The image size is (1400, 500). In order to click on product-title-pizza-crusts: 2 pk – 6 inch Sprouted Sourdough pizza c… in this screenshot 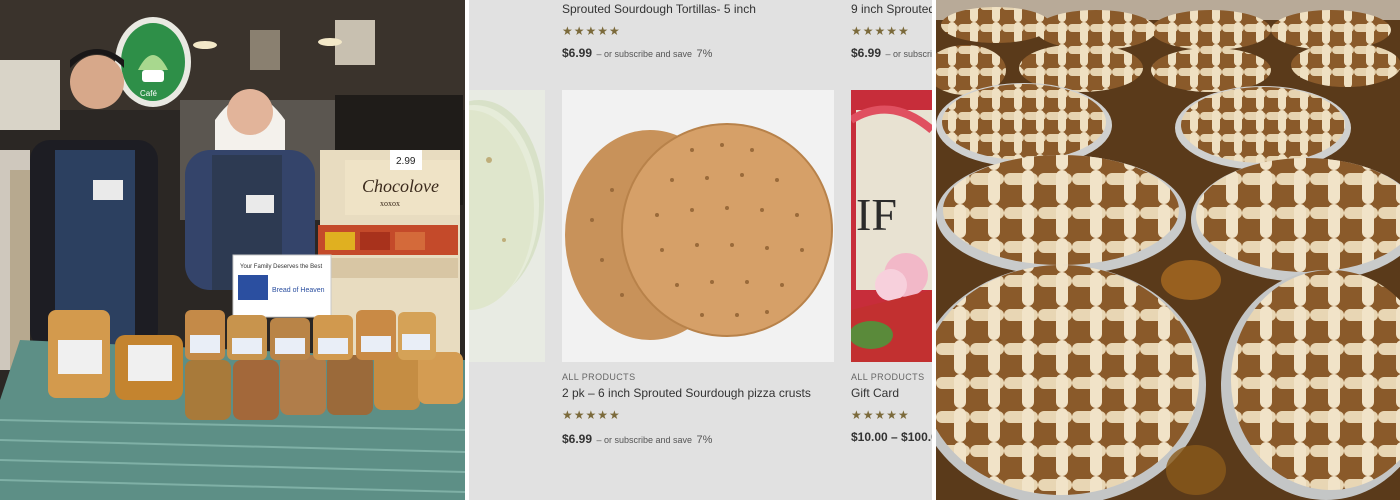, I will do `click(686, 393)`.